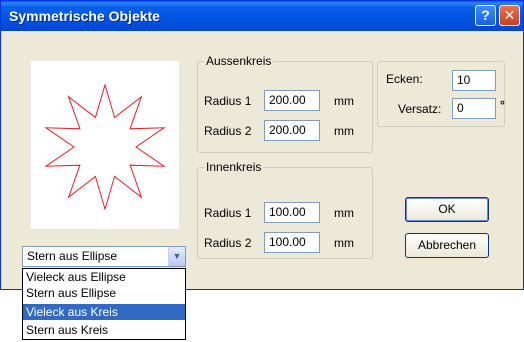 The height and width of the screenshot is (342, 524). What do you see at coordinates (502, 105) in the screenshot?
I see `degree-unit: °` at bounding box center [502, 105].